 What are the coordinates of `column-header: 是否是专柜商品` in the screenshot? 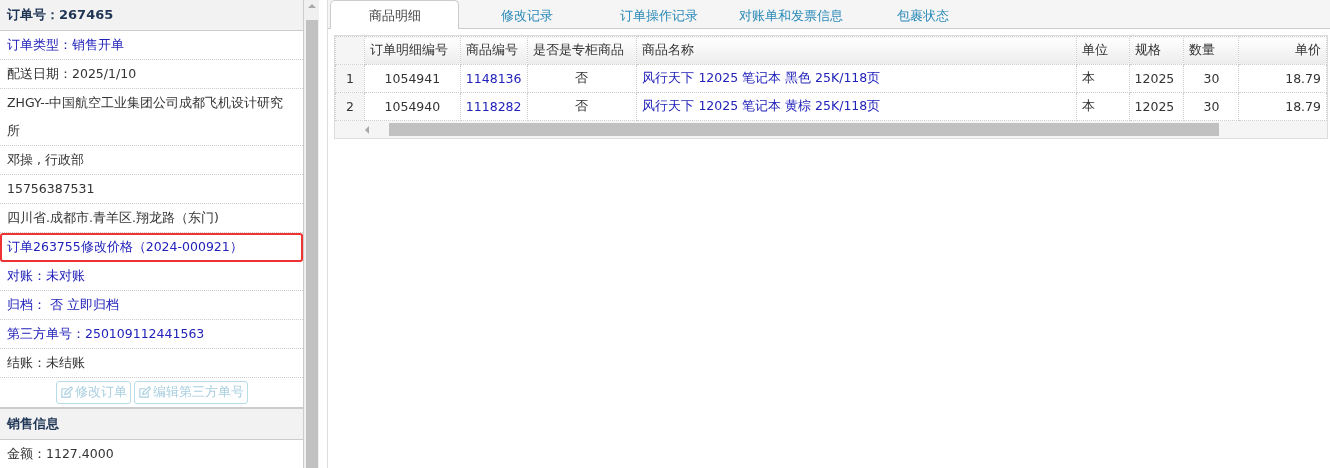 It's located at (582, 50).